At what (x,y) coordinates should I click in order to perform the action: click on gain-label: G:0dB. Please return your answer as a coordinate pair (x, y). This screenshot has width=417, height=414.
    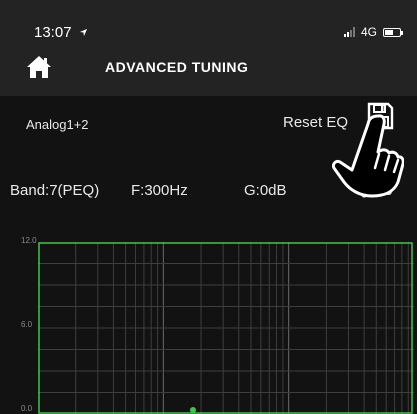
    Looking at the image, I should click on (265, 190).